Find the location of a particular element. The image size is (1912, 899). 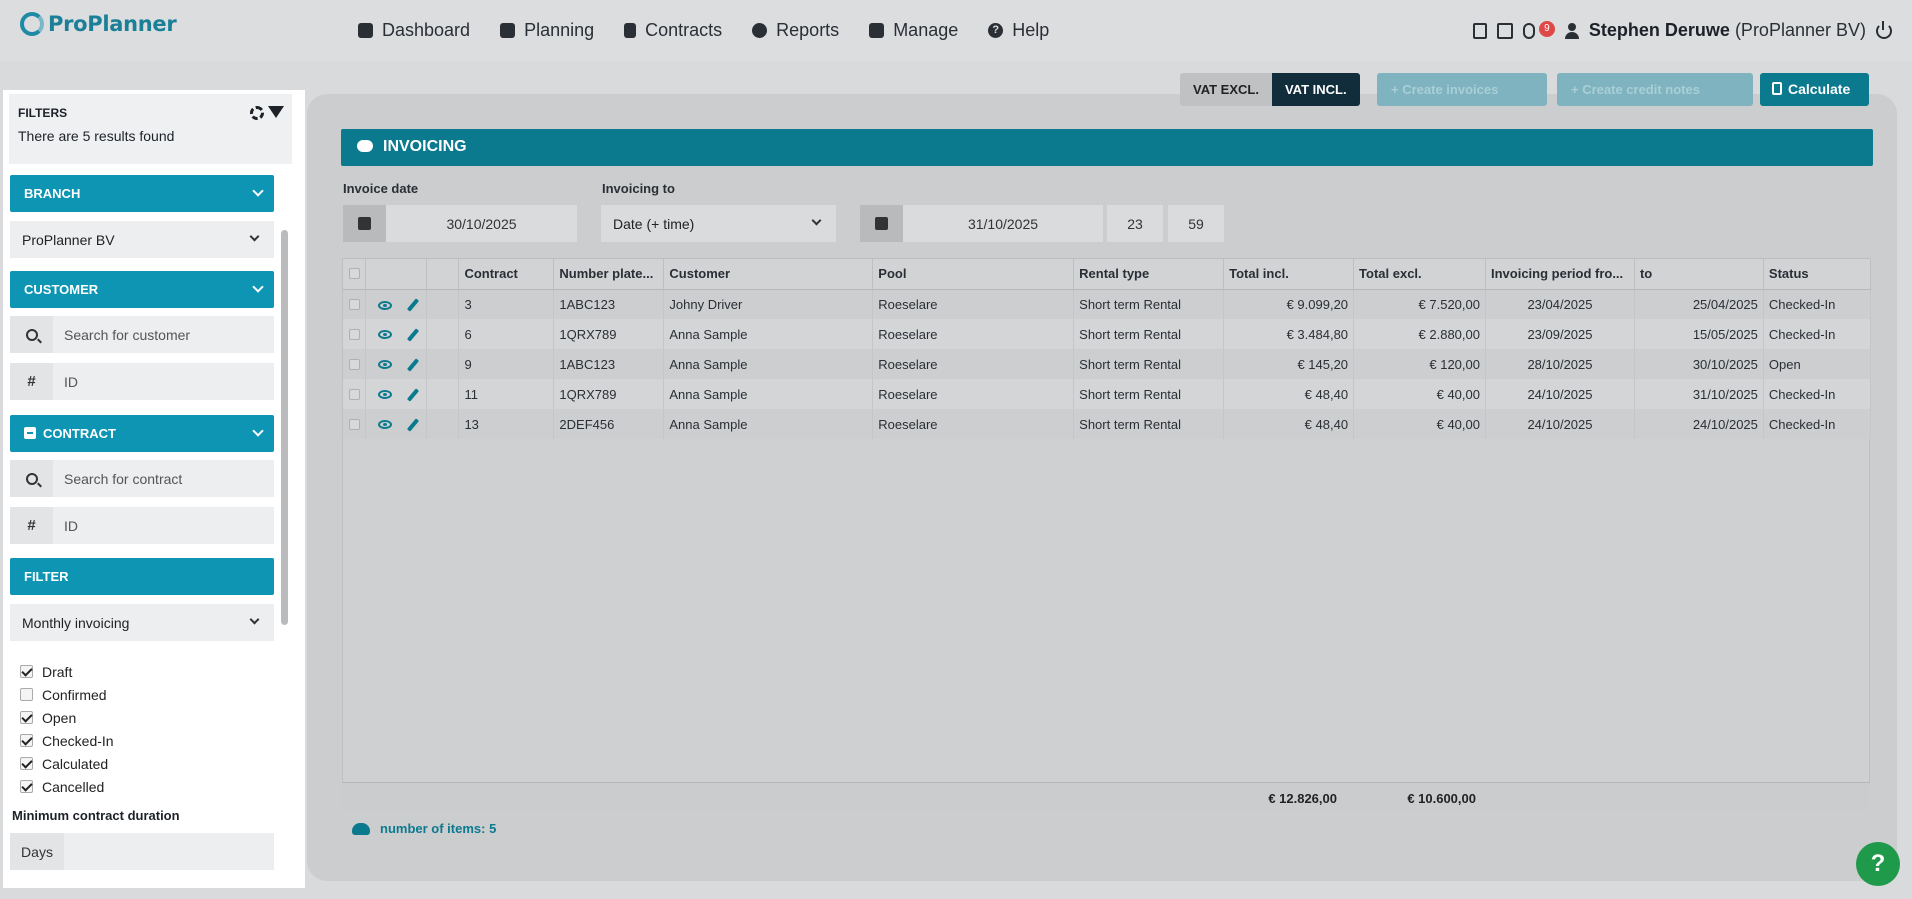

status-draft: Draft is located at coordinates (67, 671).